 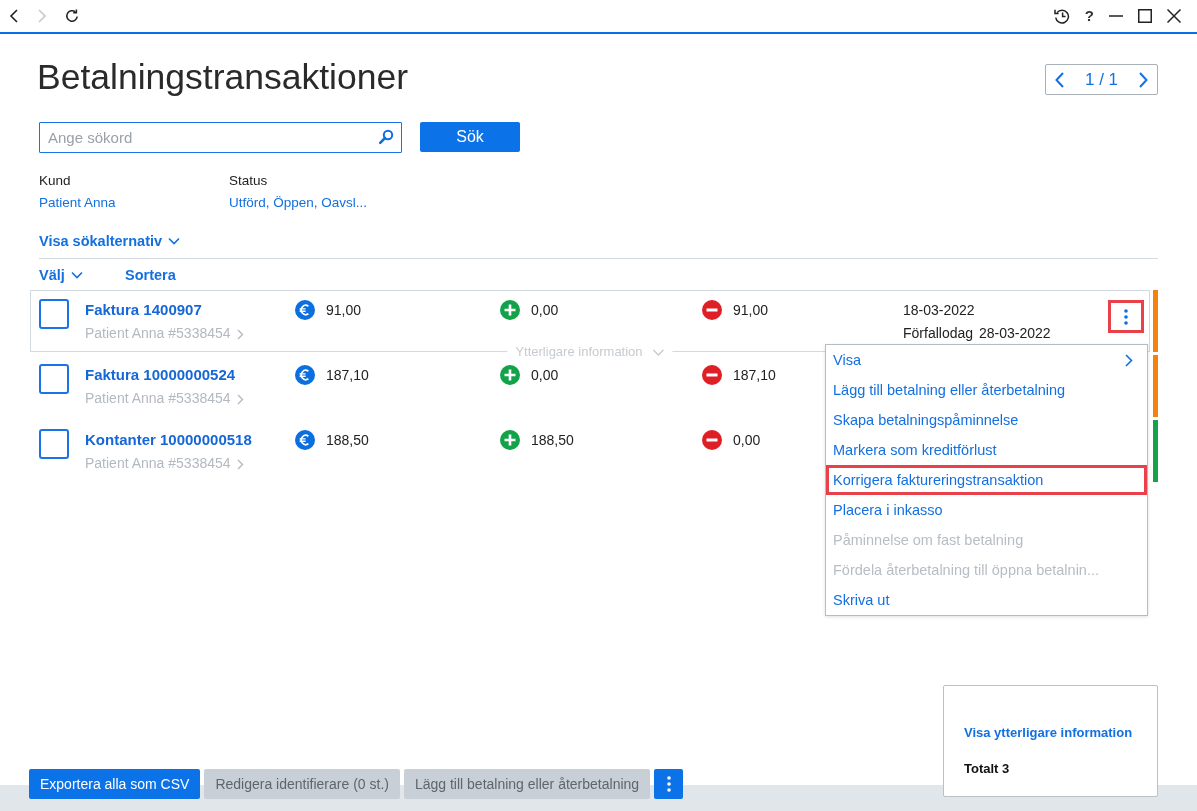 I want to click on search-icon, so click(x=386, y=137).